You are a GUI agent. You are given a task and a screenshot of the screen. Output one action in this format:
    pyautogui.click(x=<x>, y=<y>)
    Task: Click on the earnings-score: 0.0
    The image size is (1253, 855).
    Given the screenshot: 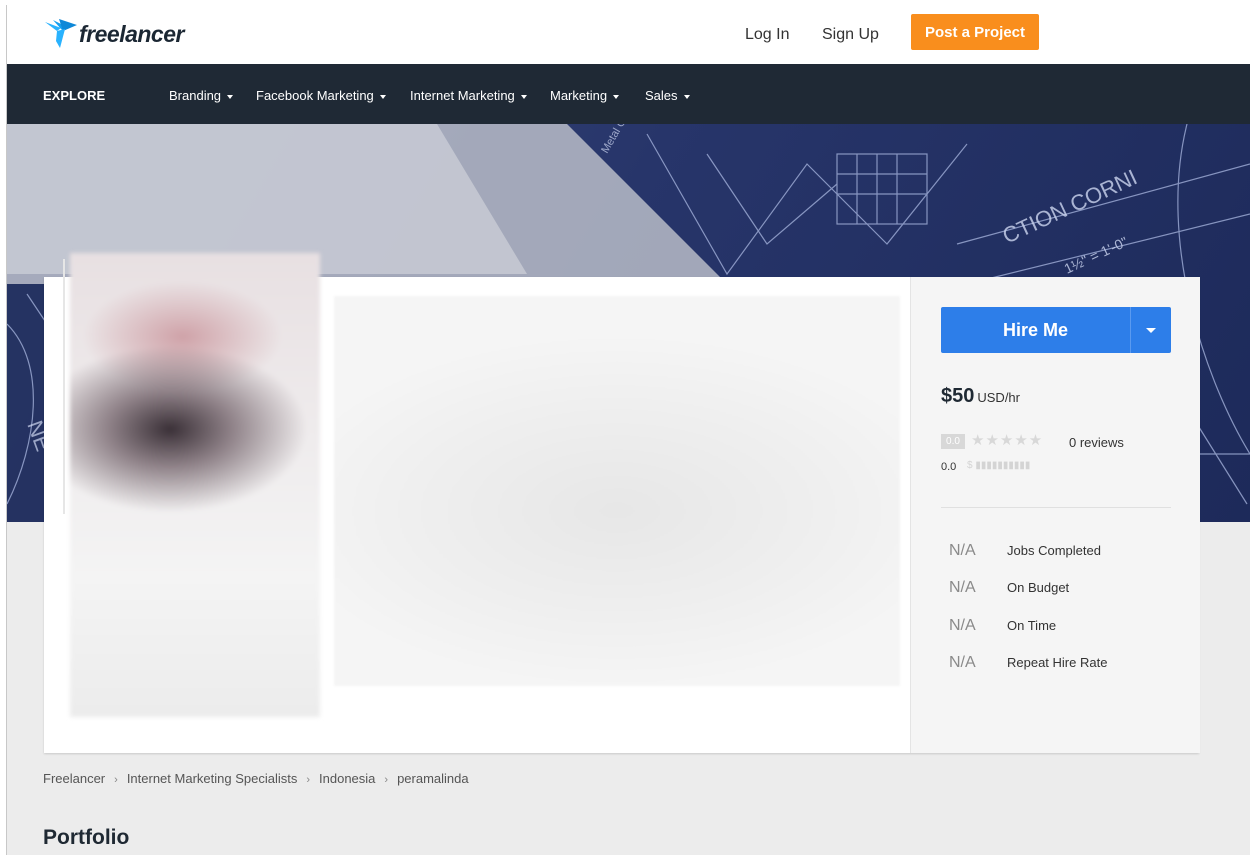 What is the action you would take?
    pyautogui.click(x=949, y=467)
    